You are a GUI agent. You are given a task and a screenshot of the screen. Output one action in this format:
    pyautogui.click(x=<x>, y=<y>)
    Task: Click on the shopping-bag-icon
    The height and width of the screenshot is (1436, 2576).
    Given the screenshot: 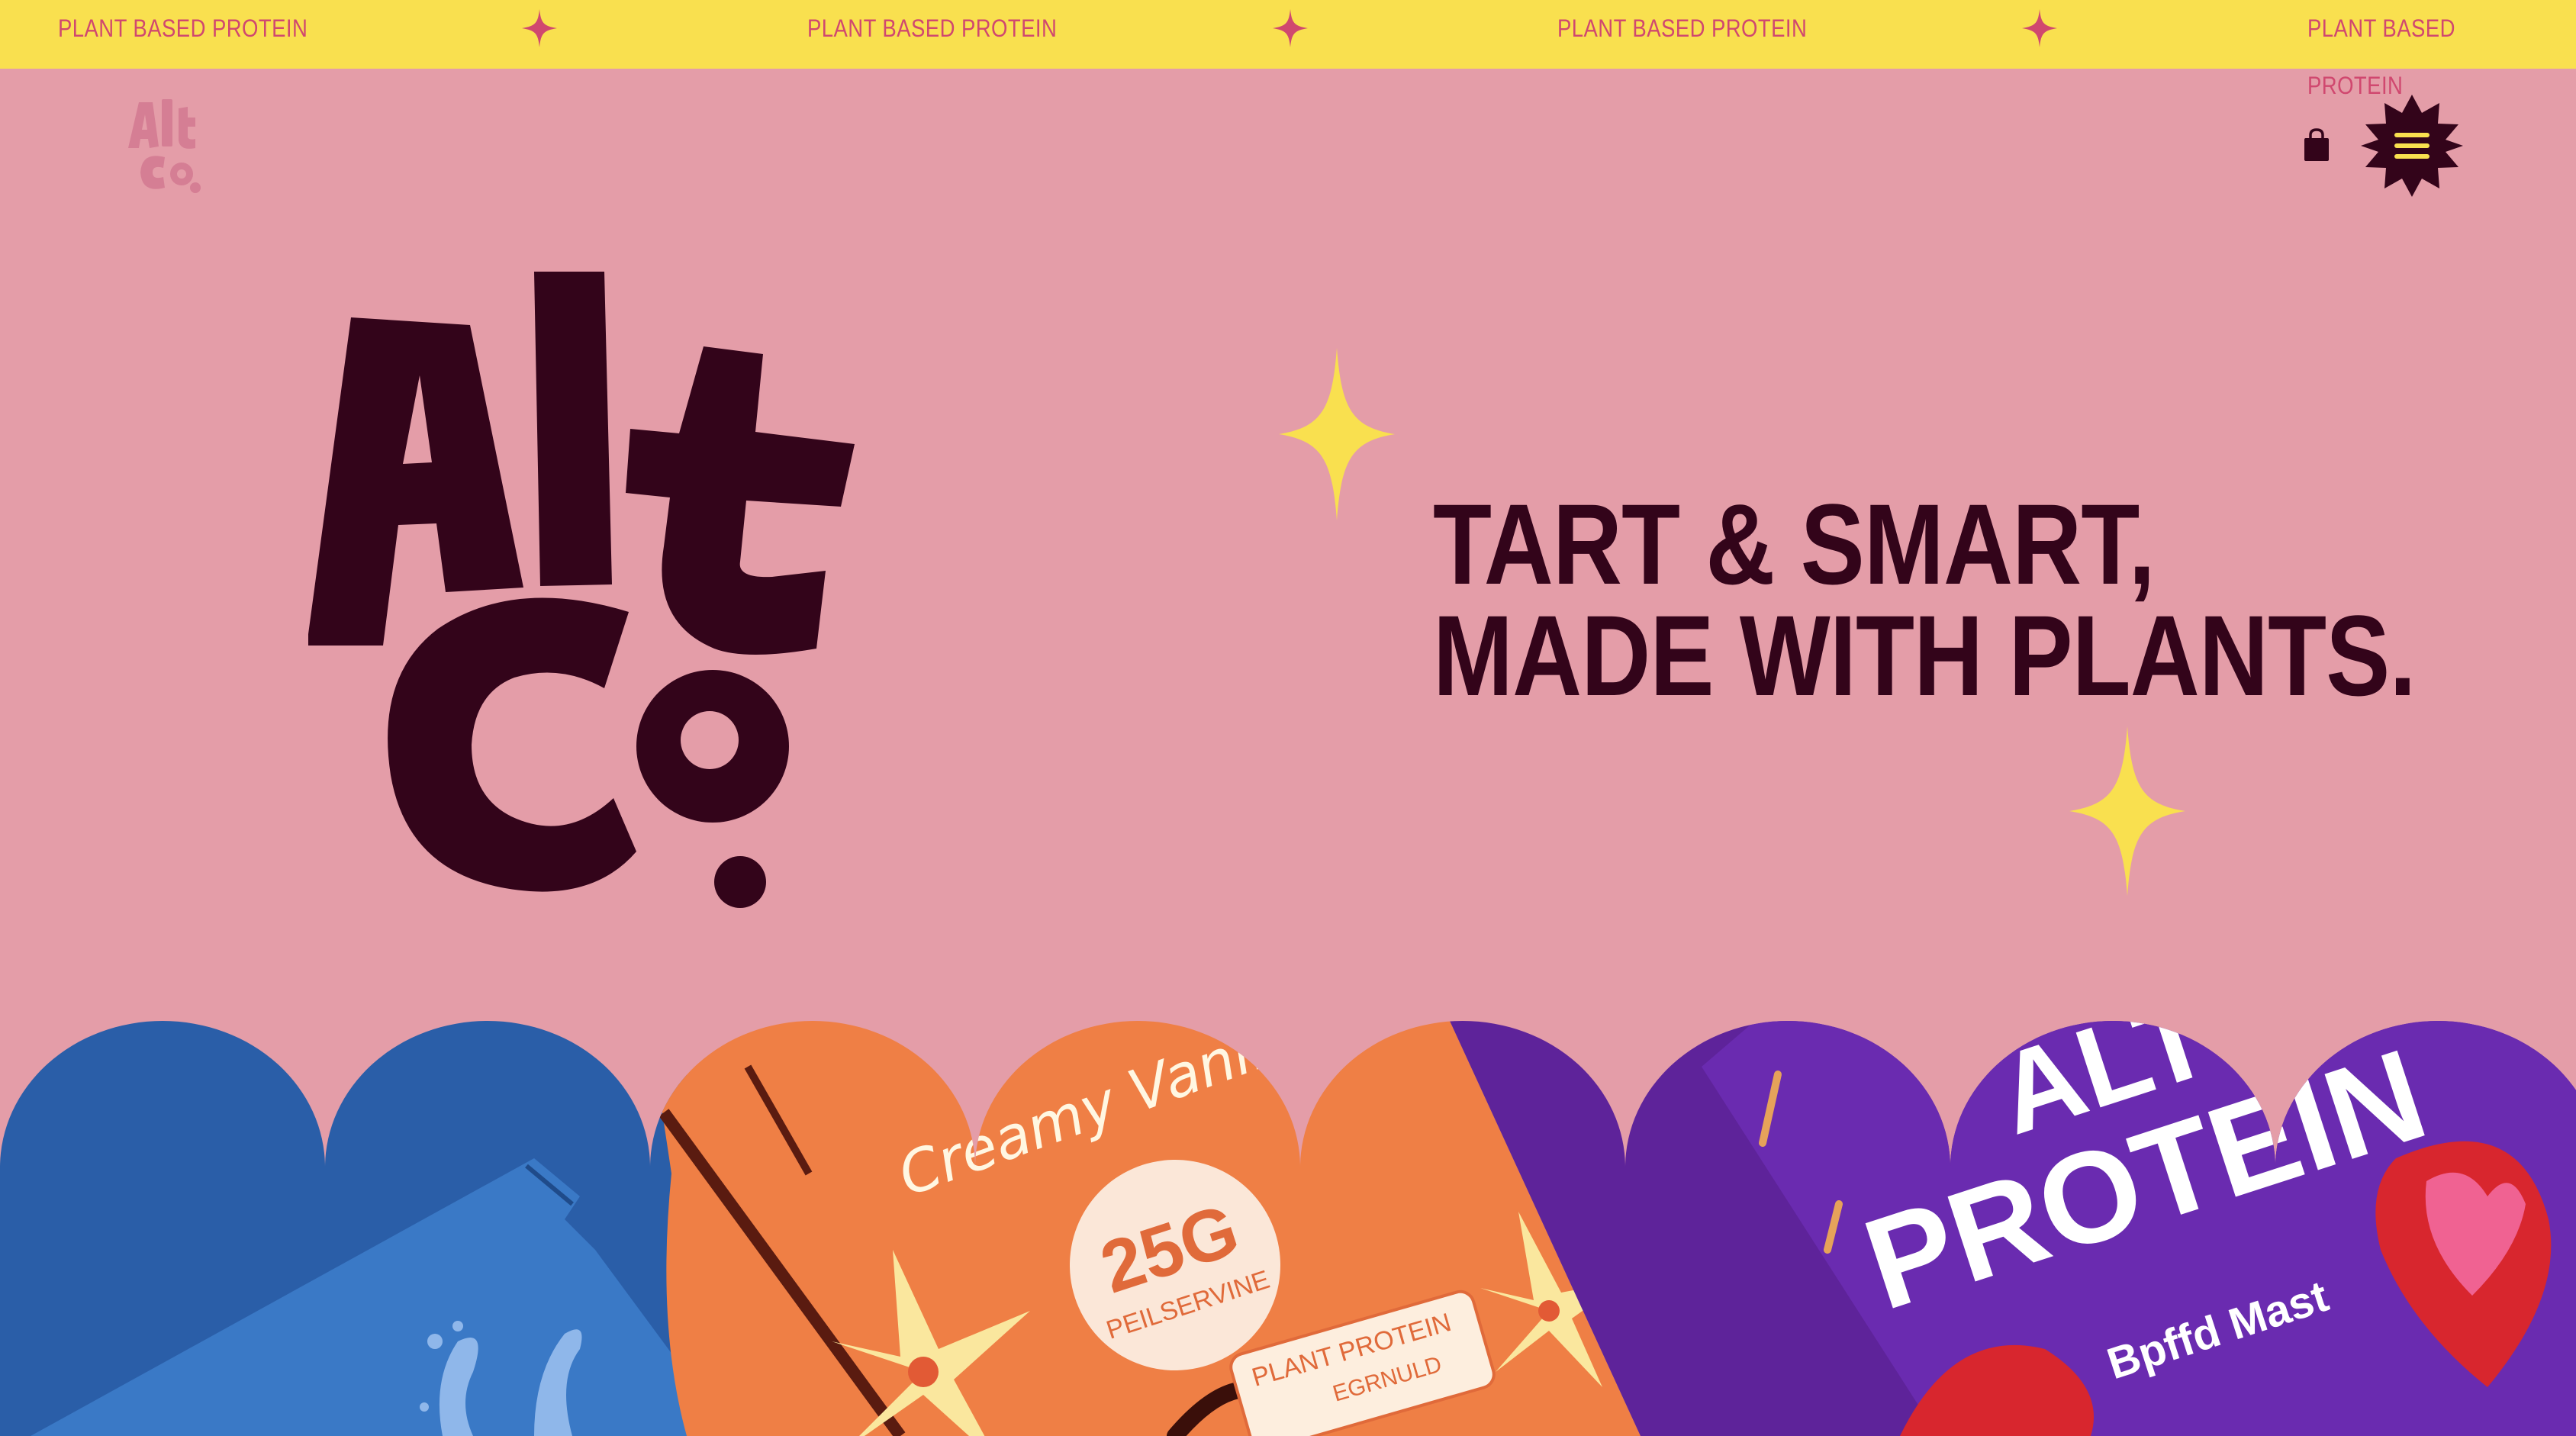 What is the action you would take?
    pyautogui.click(x=2316, y=145)
    